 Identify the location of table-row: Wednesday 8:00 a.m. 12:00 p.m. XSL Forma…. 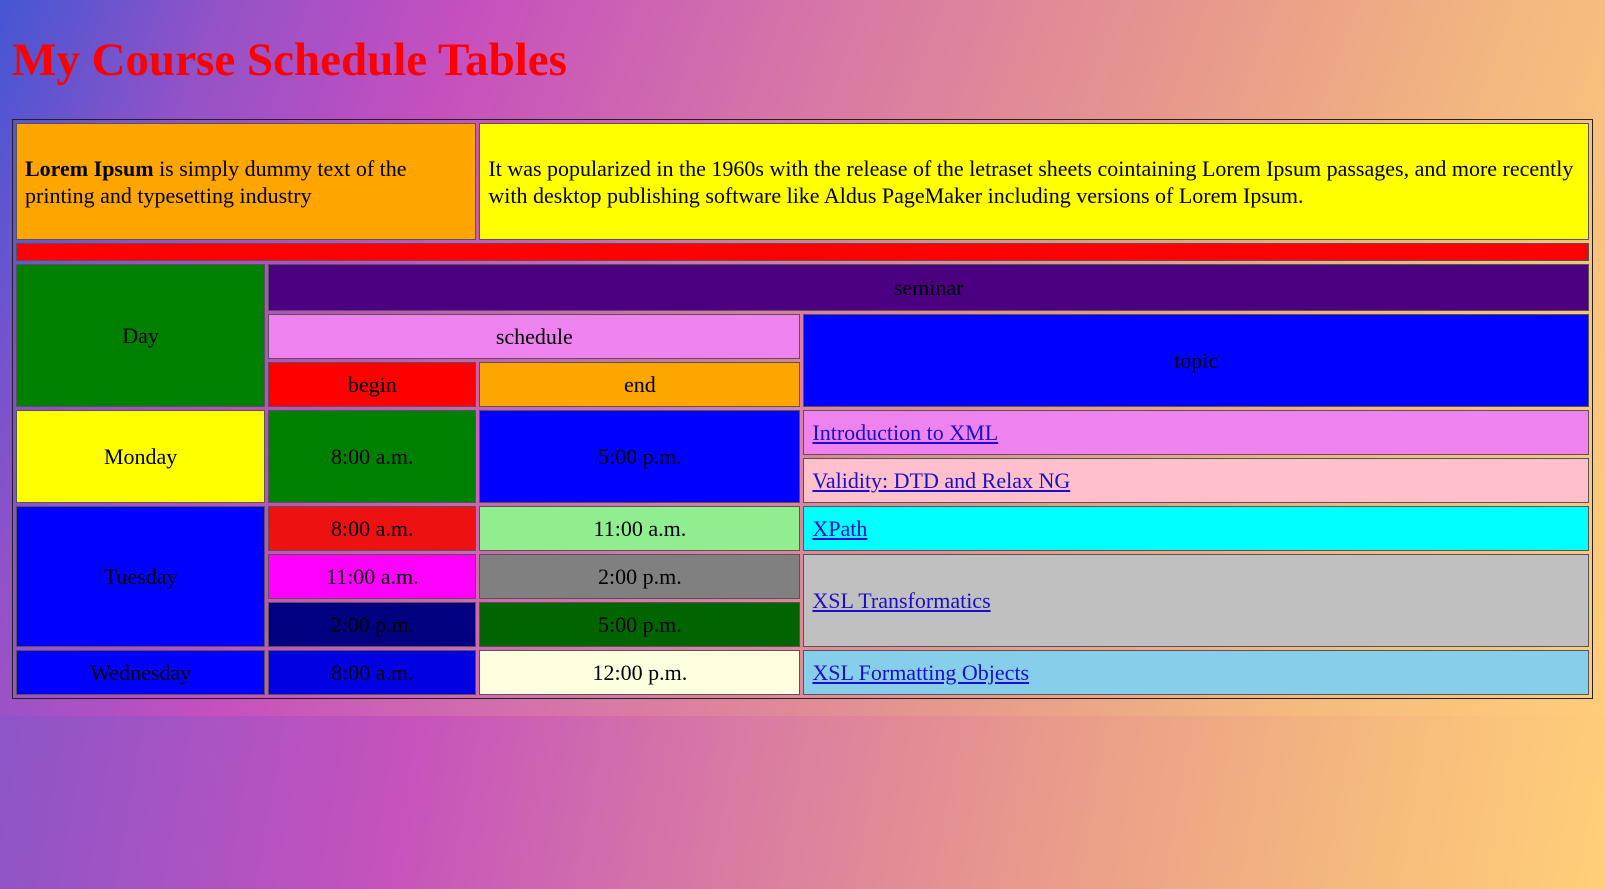
(802, 672).